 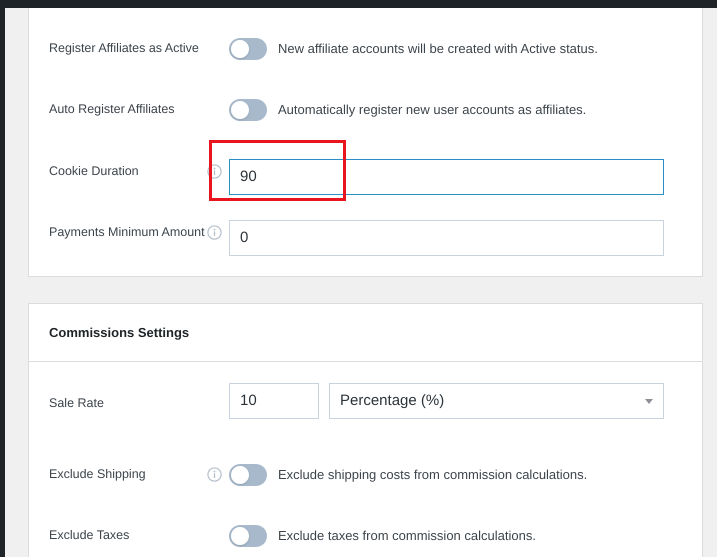 What do you see at coordinates (274, 401) in the screenshot?
I see `input-field: 10` at bounding box center [274, 401].